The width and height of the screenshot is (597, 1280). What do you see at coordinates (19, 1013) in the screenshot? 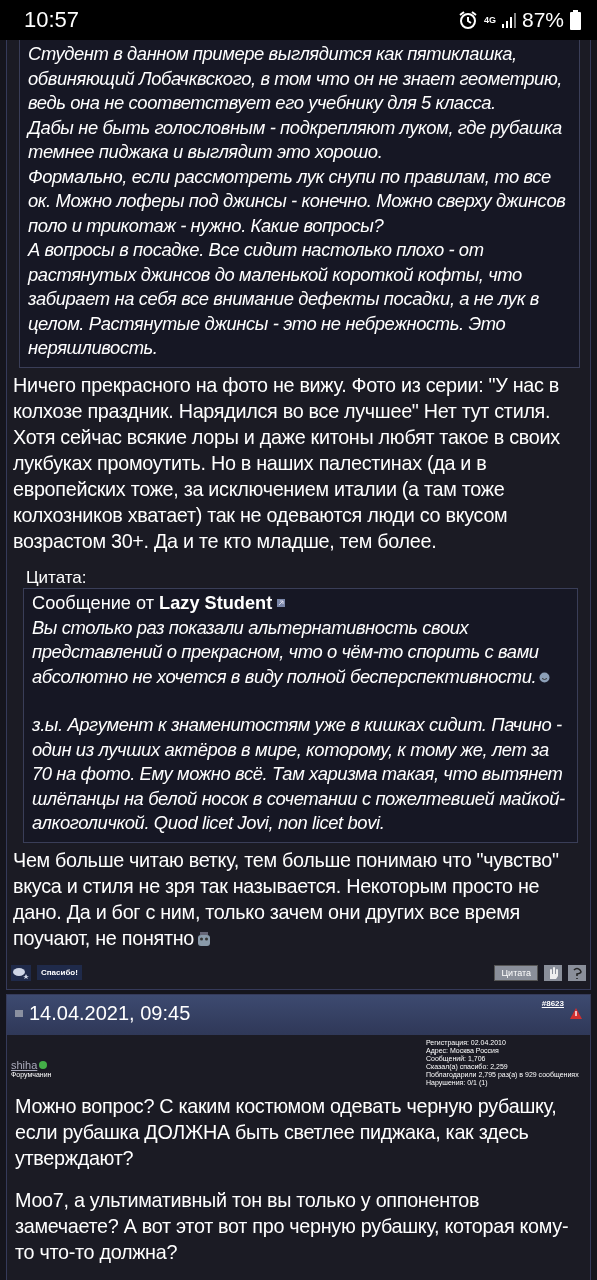
I see `post-status-icon` at bounding box center [19, 1013].